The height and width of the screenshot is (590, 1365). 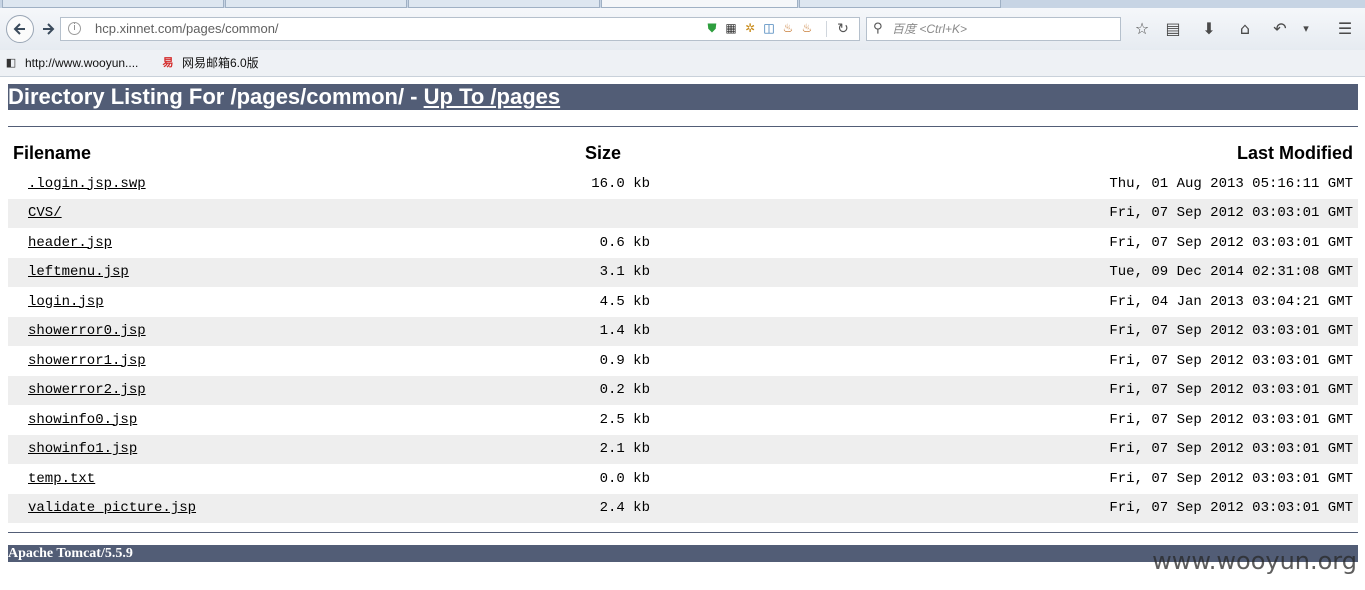 I want to click on file-link: showinfo0.jsp, so click(x=82, y=420).